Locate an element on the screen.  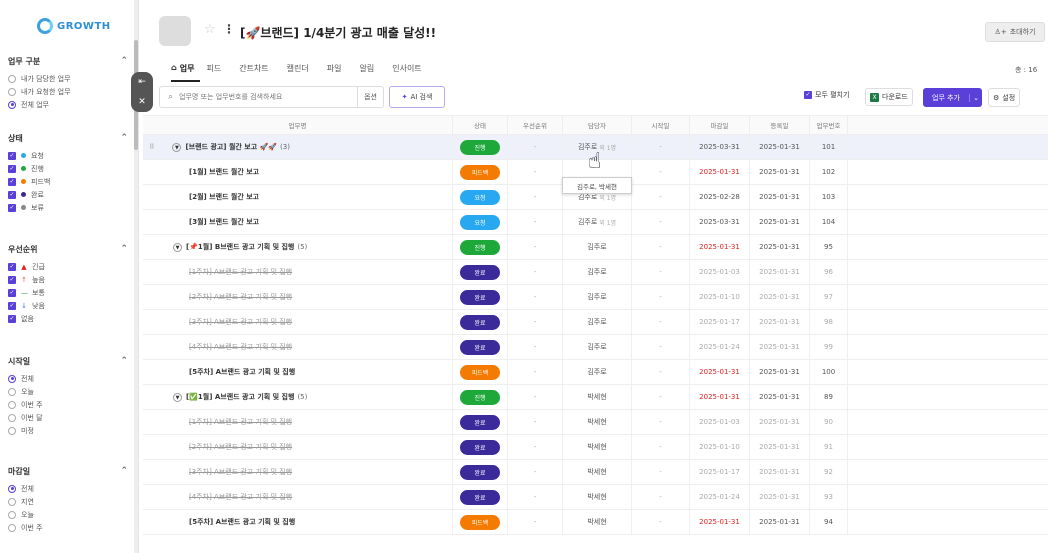
task-name: [3주차] A브랜드 광고 기획 및 집행 is located at coordinates (240, 472).